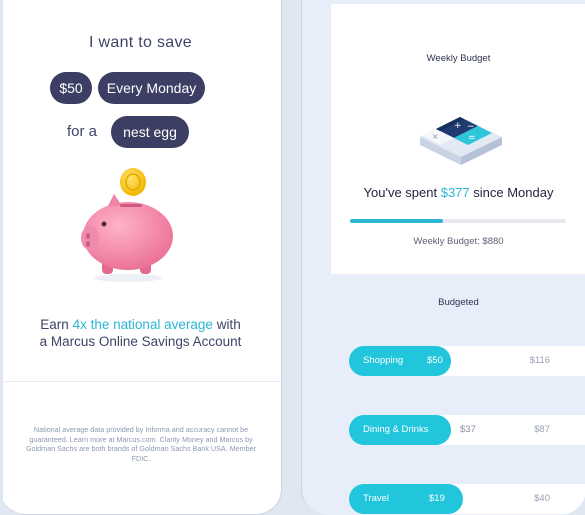 The width and height of the screenshot is (585, 515). Describe the element at coordinates (140, 42) in the screenshot. I see `save-heading: I want to save` at that location.